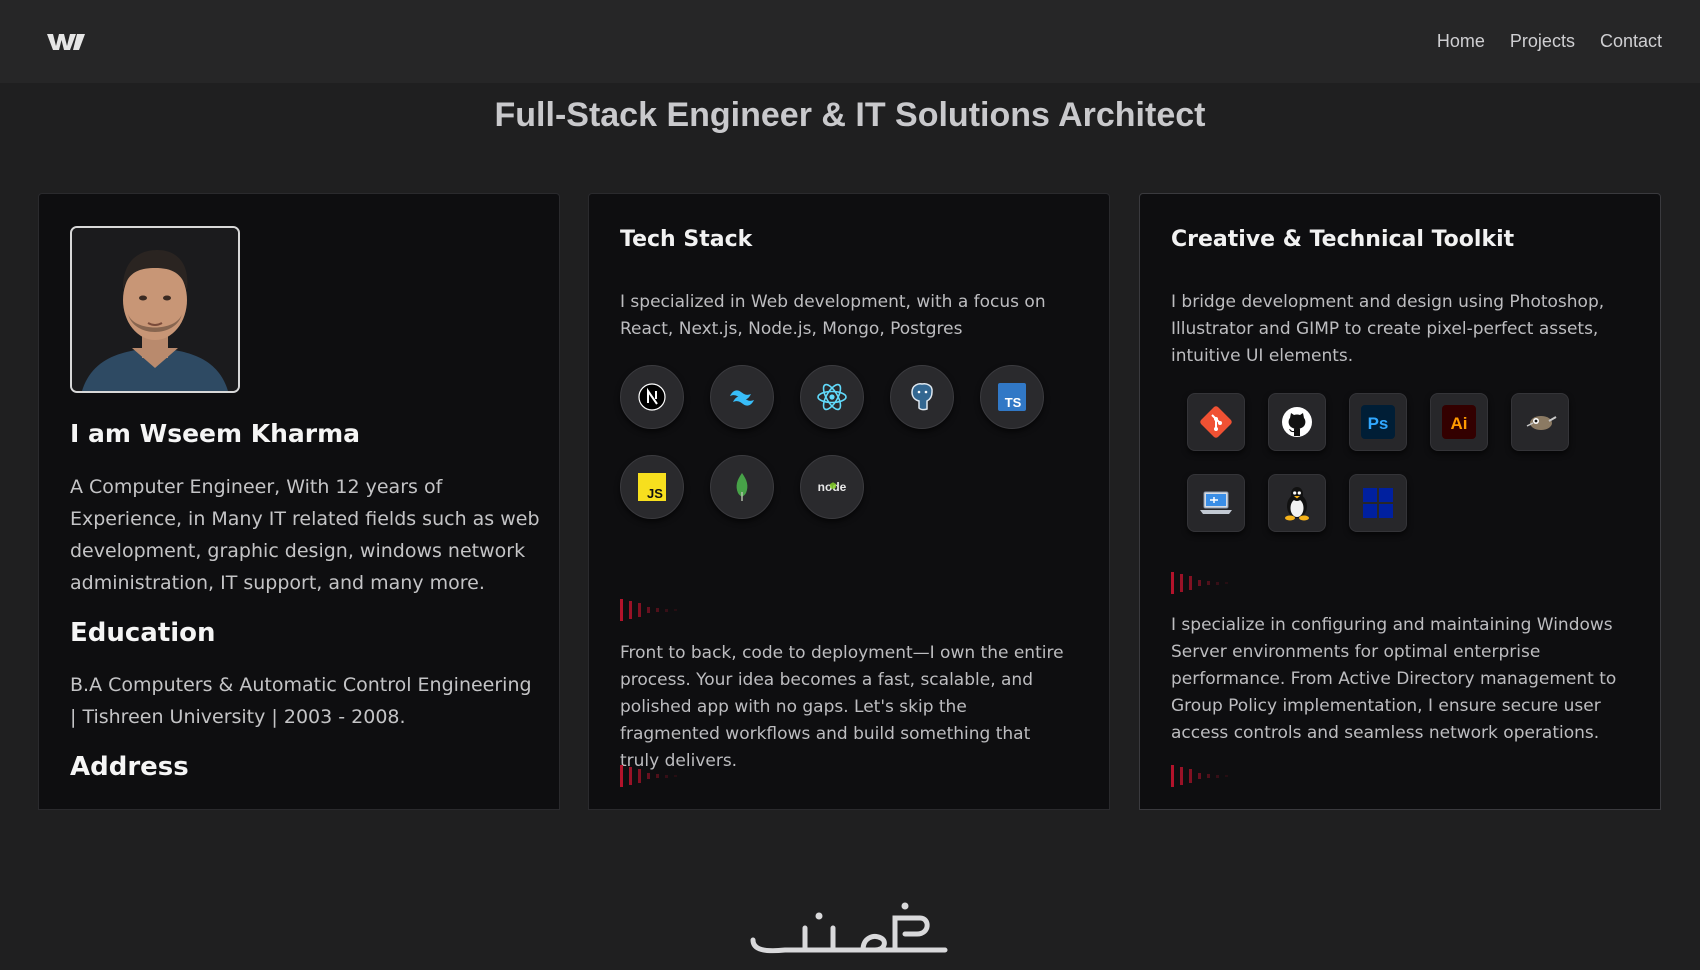 The width and height of the screenshot is (1700, 970). Describe the element at coordinates (1297, 503) in the screenshot. I see `linux-icon` at that location.